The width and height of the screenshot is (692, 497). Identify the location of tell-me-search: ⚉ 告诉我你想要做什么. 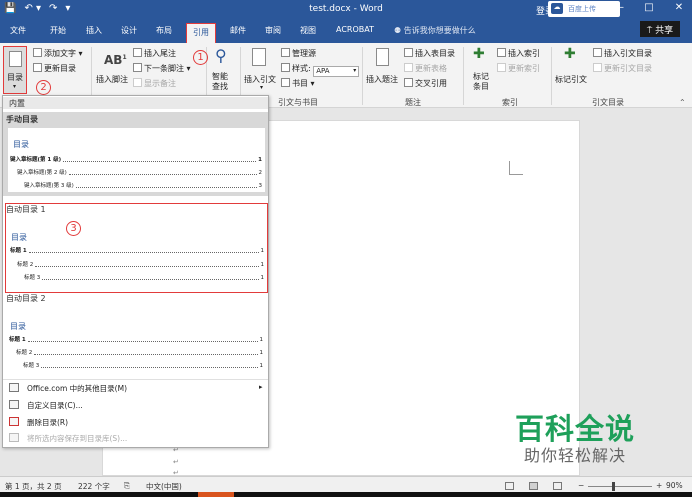
(435, 30).